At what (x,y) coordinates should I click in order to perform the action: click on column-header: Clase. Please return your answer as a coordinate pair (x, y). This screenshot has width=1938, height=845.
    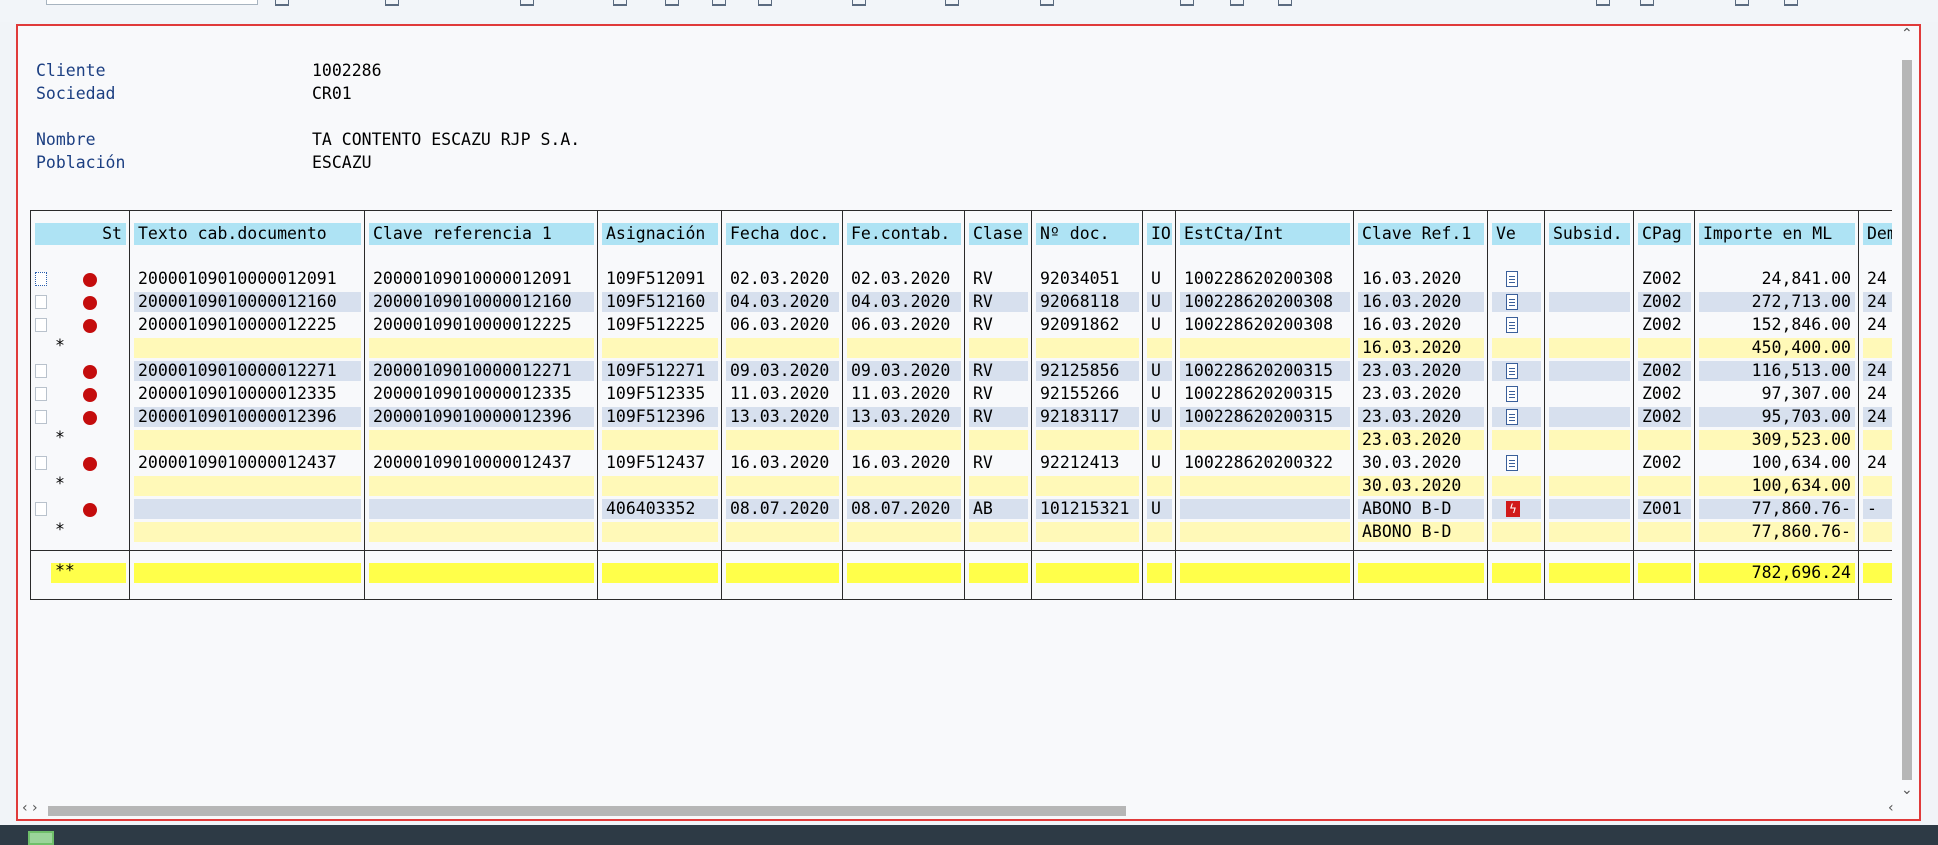
    Looking at the image, I should click on (998, 234).